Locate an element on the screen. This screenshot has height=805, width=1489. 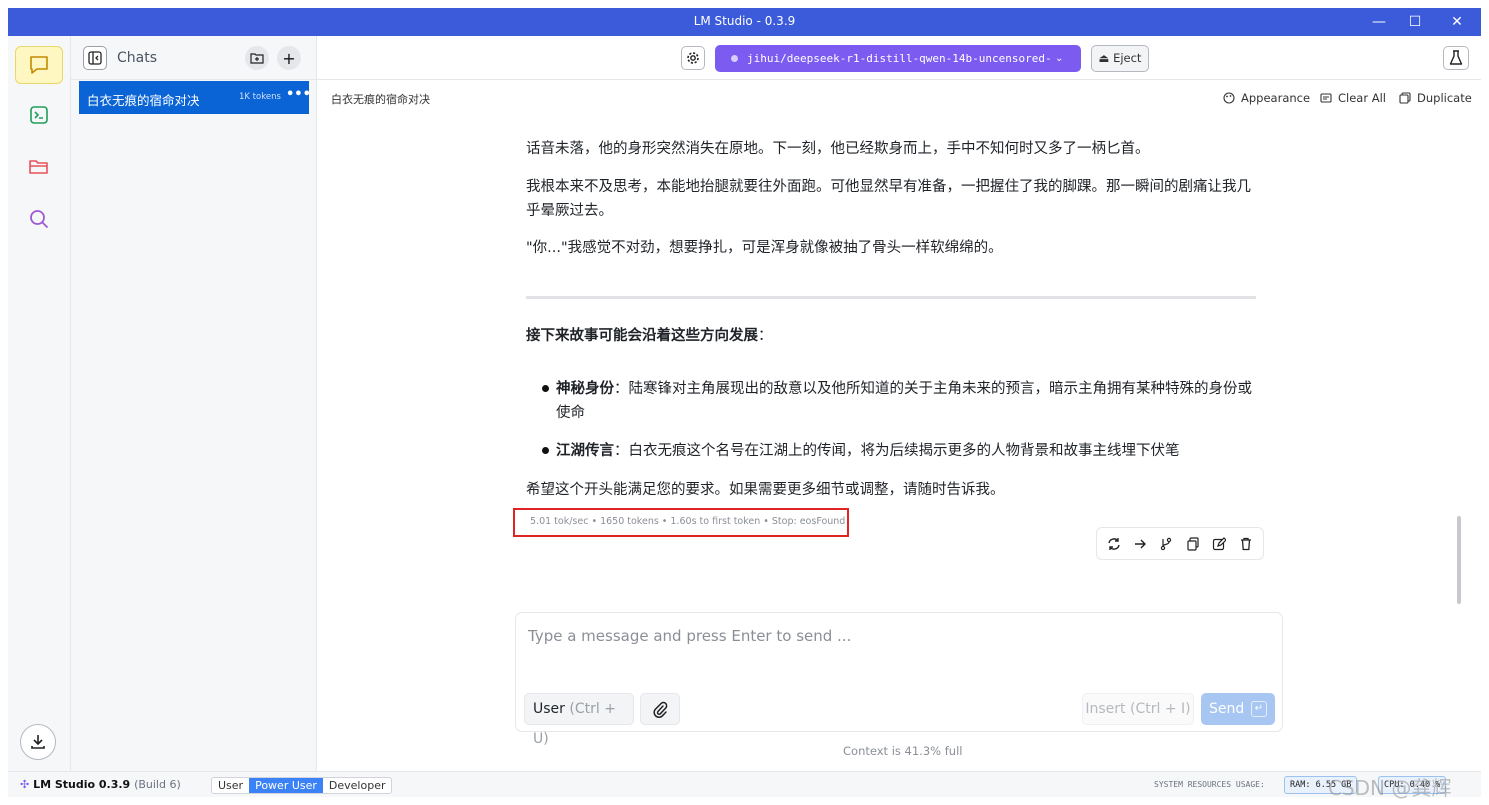
send-button: Send ↵ is located at coordinates (1238, 709).